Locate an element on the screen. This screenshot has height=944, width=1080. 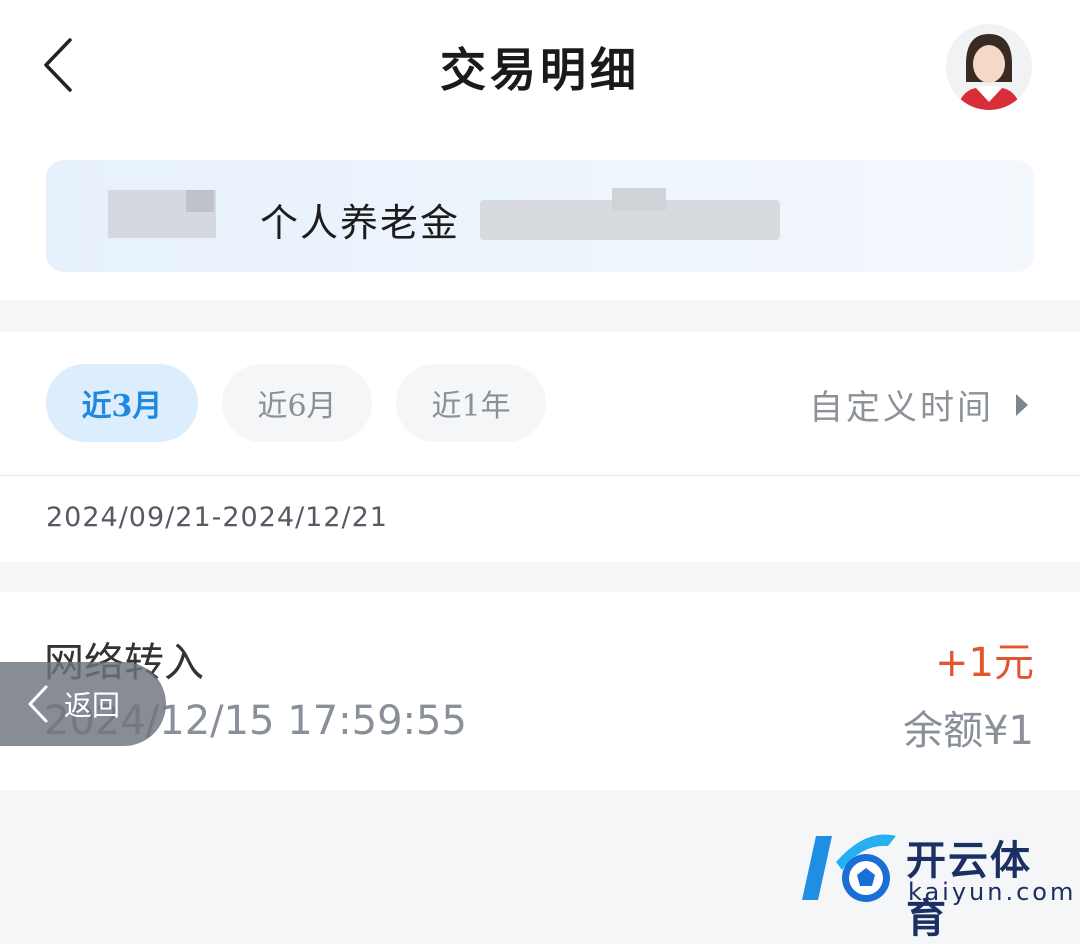
customer-service-avatar is located at coordinates (989, 67).